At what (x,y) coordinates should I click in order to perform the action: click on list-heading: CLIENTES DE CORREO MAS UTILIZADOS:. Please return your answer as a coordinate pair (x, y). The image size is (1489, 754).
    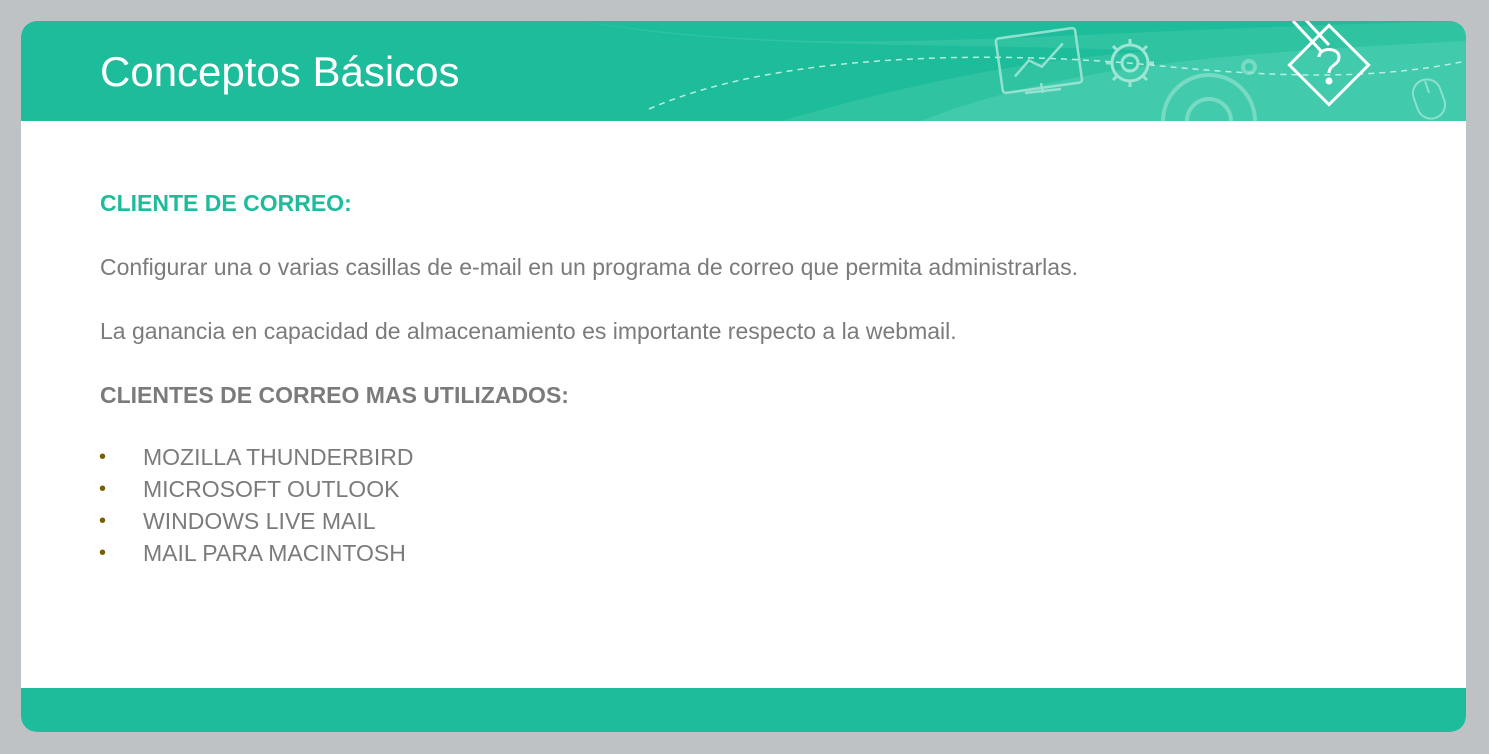
    Looking at the image, I should click on (334, 395).